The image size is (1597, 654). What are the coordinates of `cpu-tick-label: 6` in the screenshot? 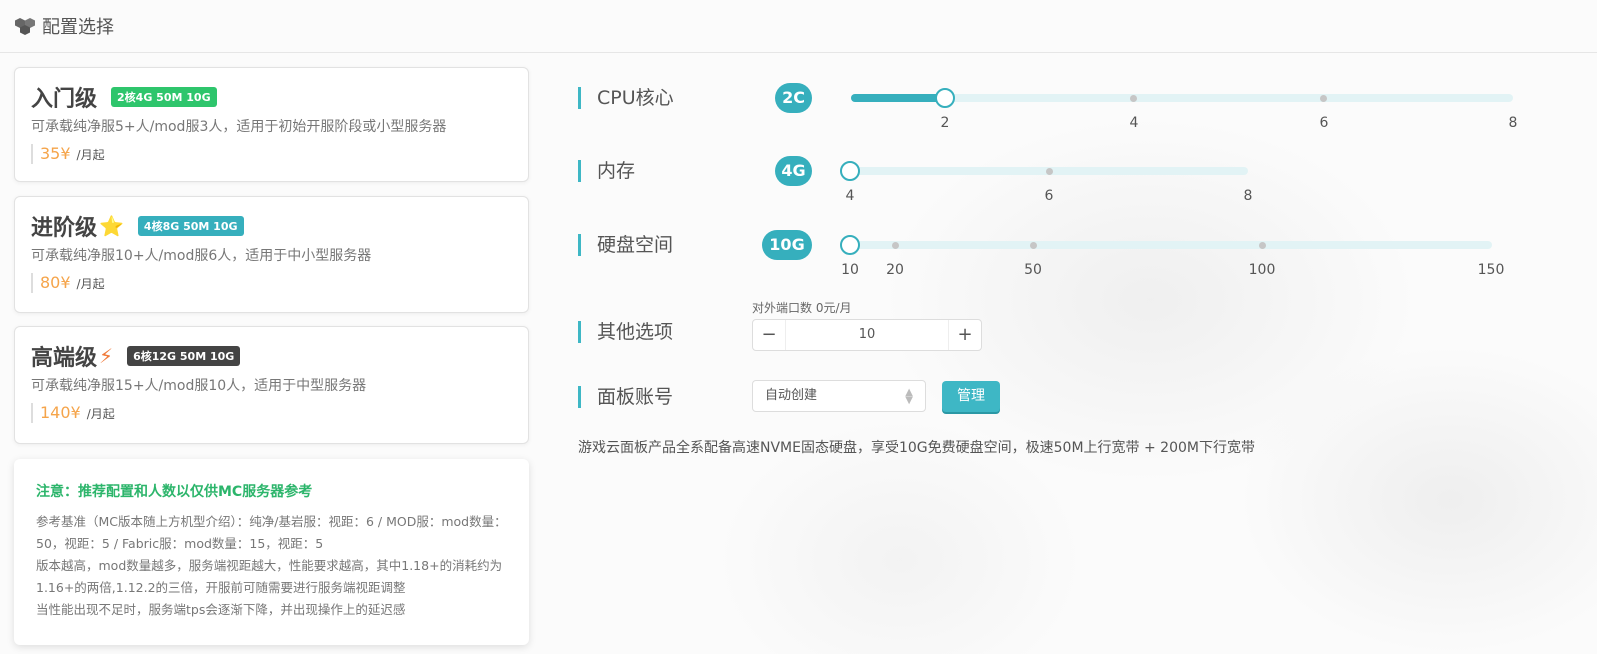 It's located at (1324, 123).